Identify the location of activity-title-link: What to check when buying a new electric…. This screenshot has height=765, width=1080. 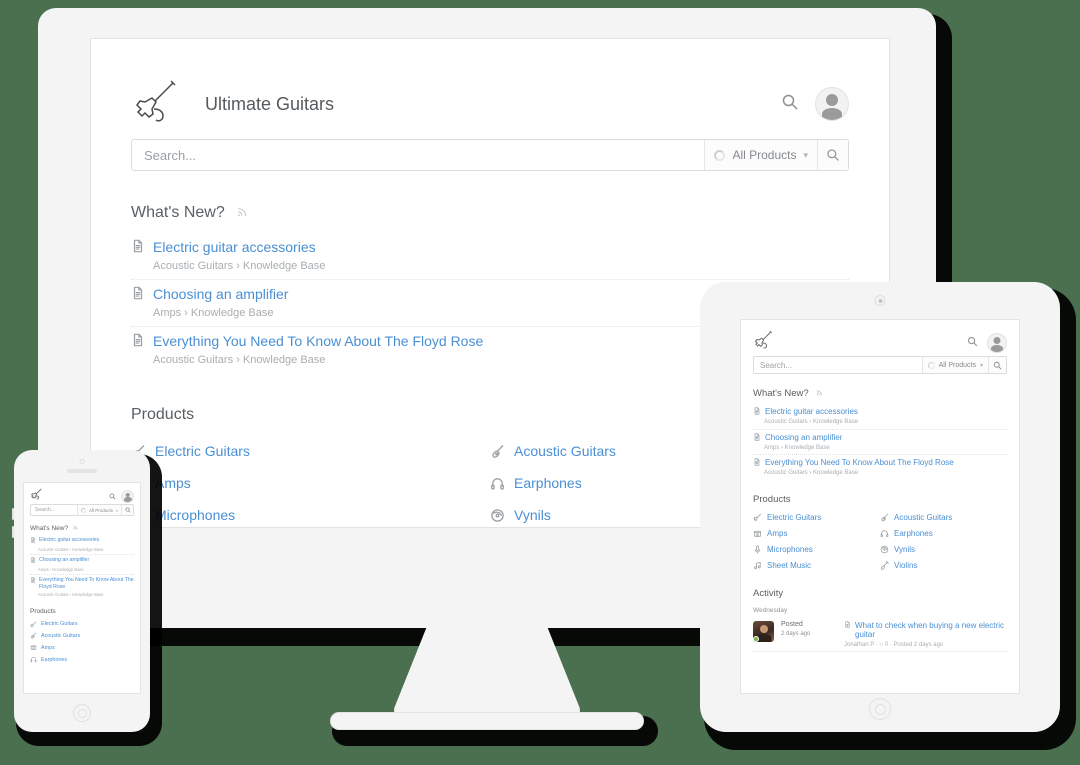
(925, 630).